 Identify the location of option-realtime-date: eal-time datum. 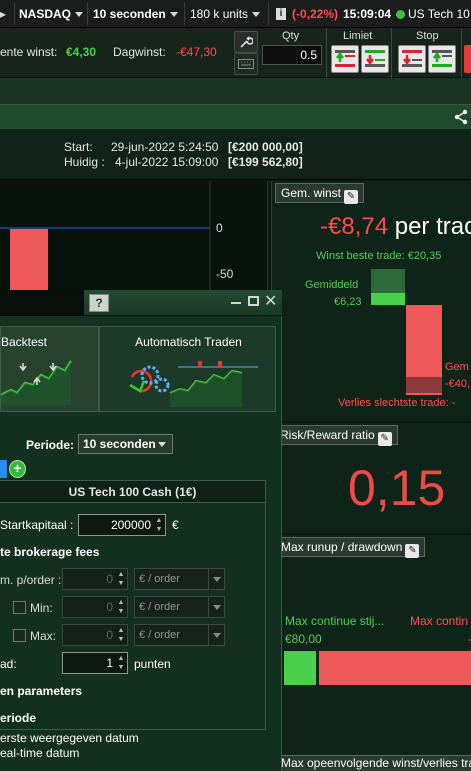
(39, 753).